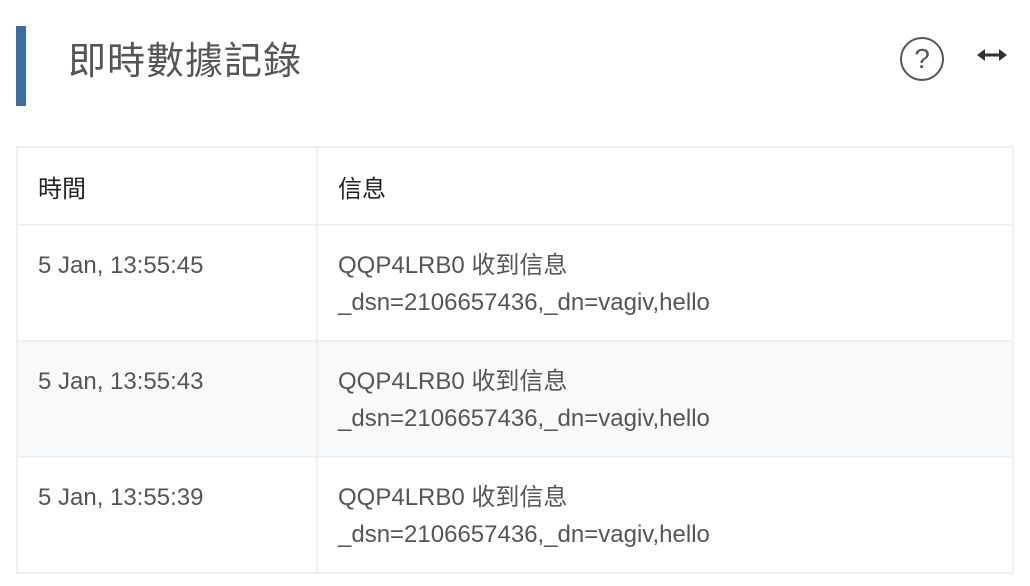  What do you see at coordinates (185, 61) in the screenshot?
I see `page-title: 即時數據記錄` at bounding box center [185, 61].